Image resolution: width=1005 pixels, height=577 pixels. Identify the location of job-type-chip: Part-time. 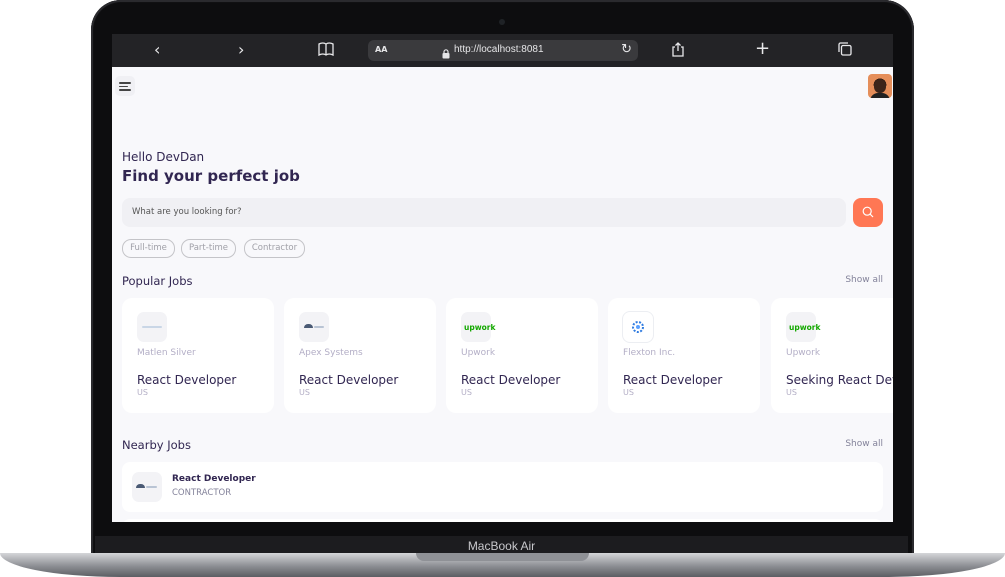
(208, 248).